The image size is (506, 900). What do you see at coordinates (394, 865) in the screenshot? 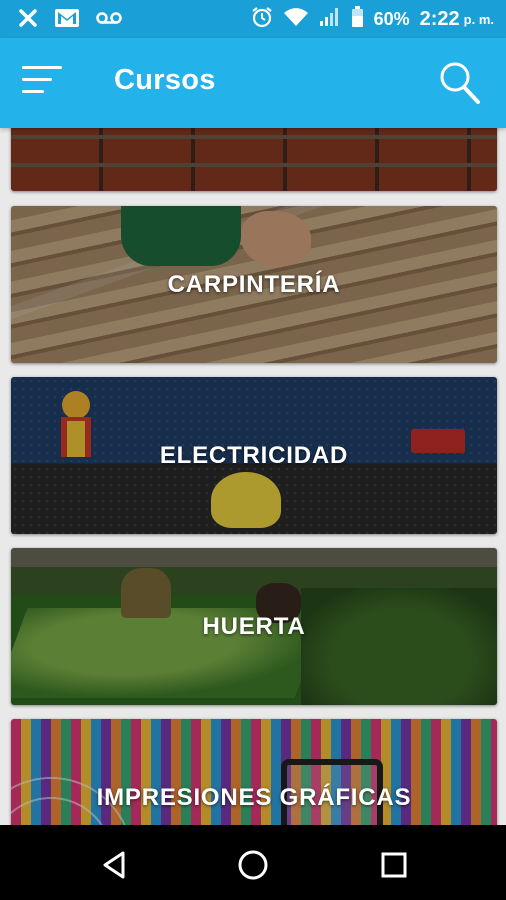
I see `recents-icon` at bounding box center [394, 865].